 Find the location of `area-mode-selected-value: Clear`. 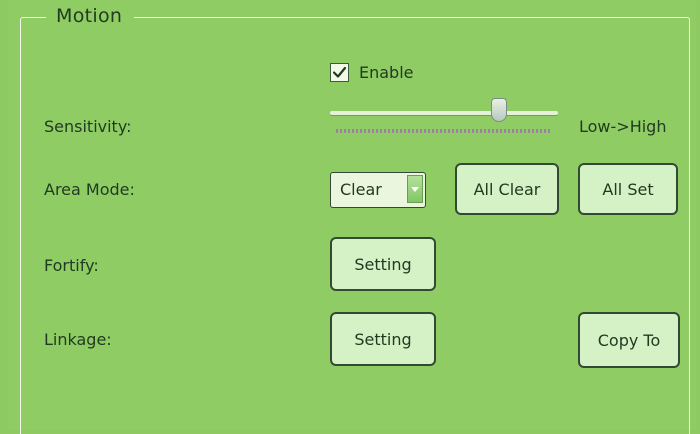

area-mode-selected-value: Clear is located at coordinates (361, 189).